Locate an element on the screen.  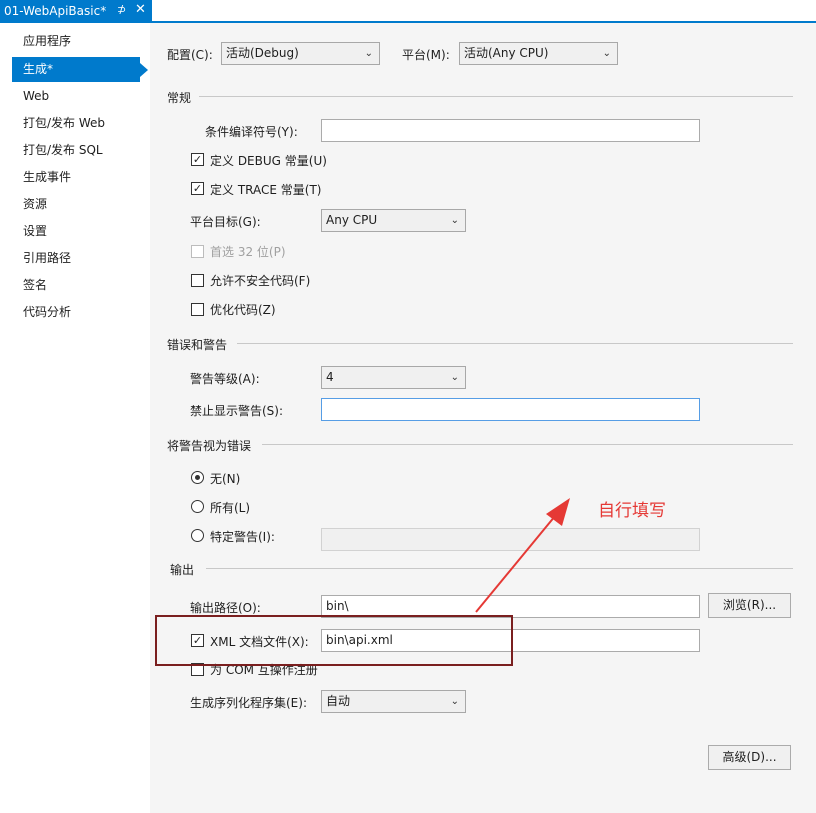
annotation-text: 自行填写 is located at coordinates (632, 511).